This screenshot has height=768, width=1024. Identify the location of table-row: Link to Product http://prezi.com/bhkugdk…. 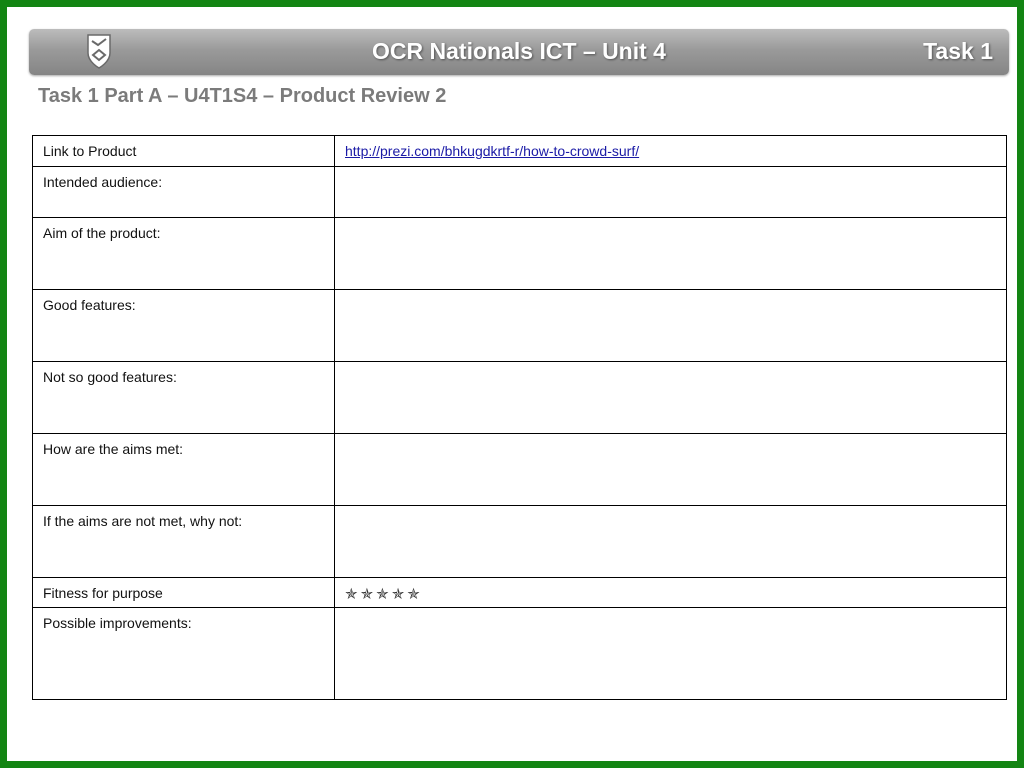
(519, 151).